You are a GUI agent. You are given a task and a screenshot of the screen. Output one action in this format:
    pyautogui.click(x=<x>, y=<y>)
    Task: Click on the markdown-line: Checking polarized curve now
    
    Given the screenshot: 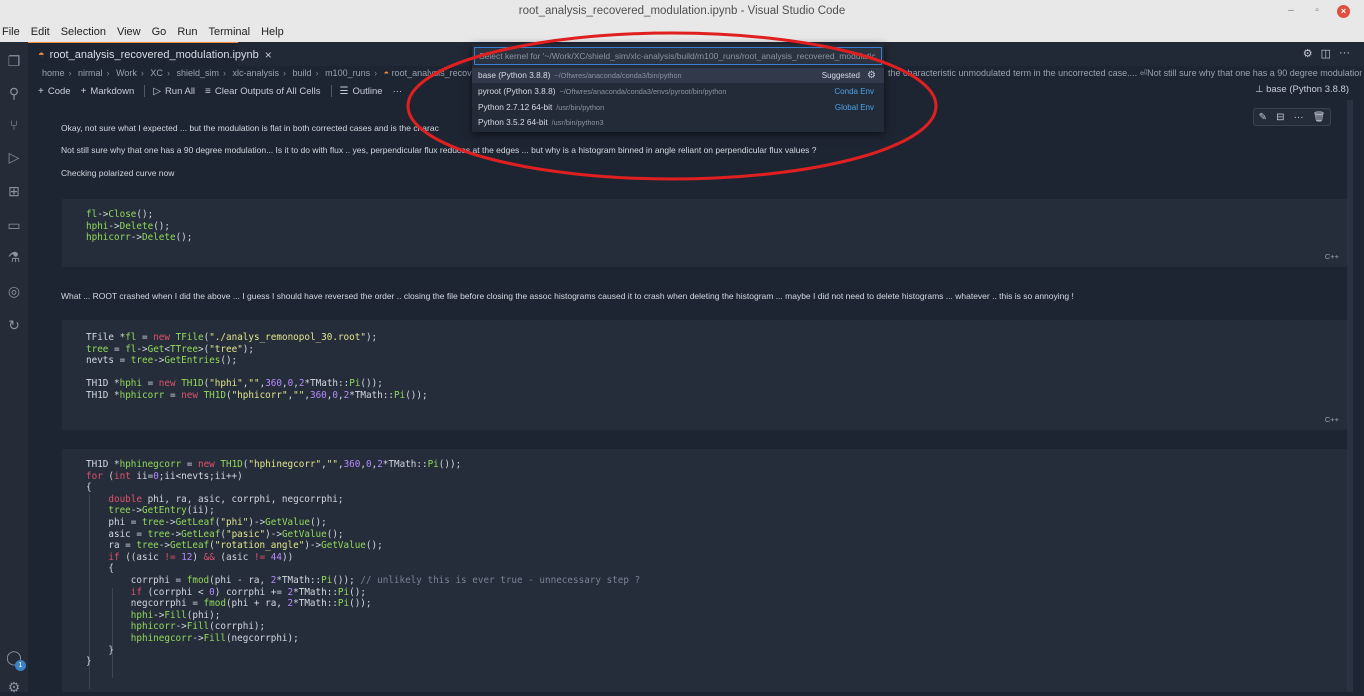 What is the action you would take?
    pyautogui.click(x=118, y=173)
    